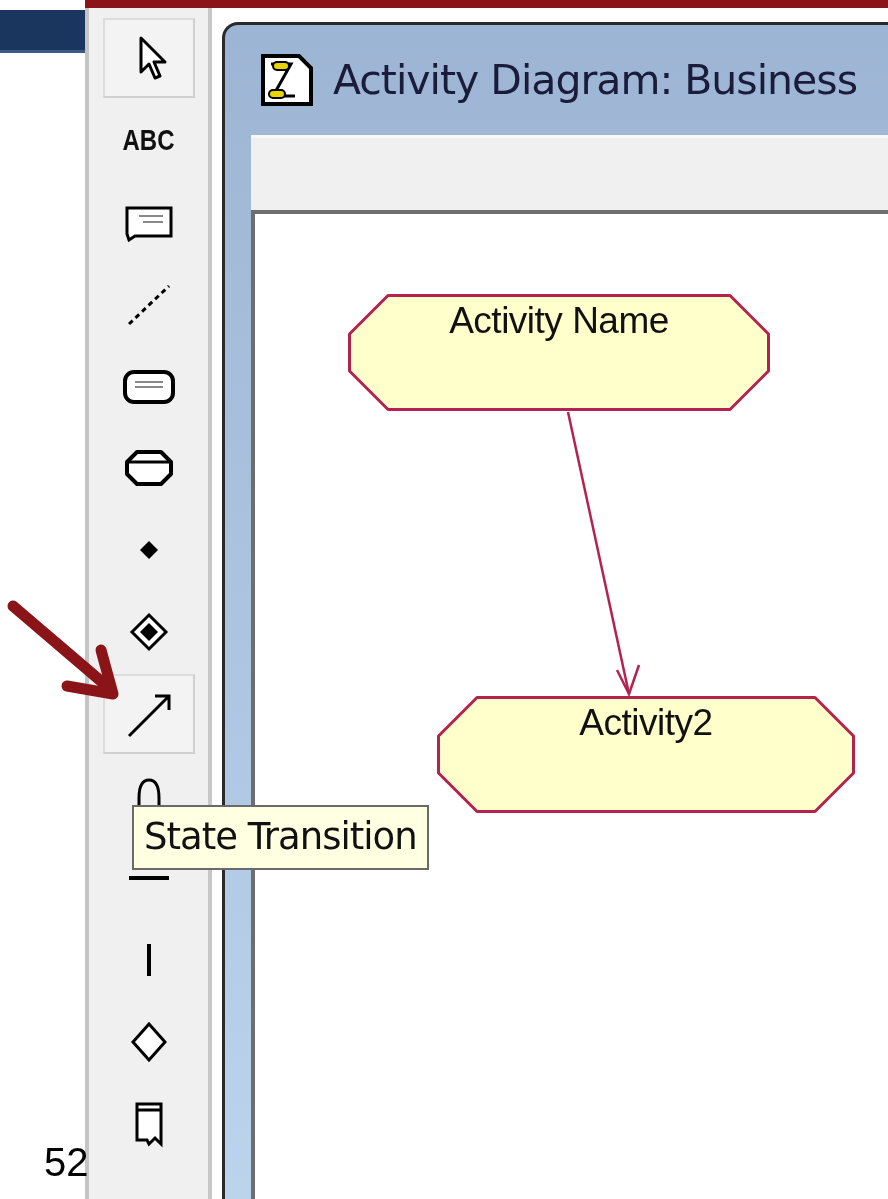  What do you see at coordinates (595, 80) in the screenshot?
I see `window-title: Activity Diagram: Business` at bounding box center [595, 80].